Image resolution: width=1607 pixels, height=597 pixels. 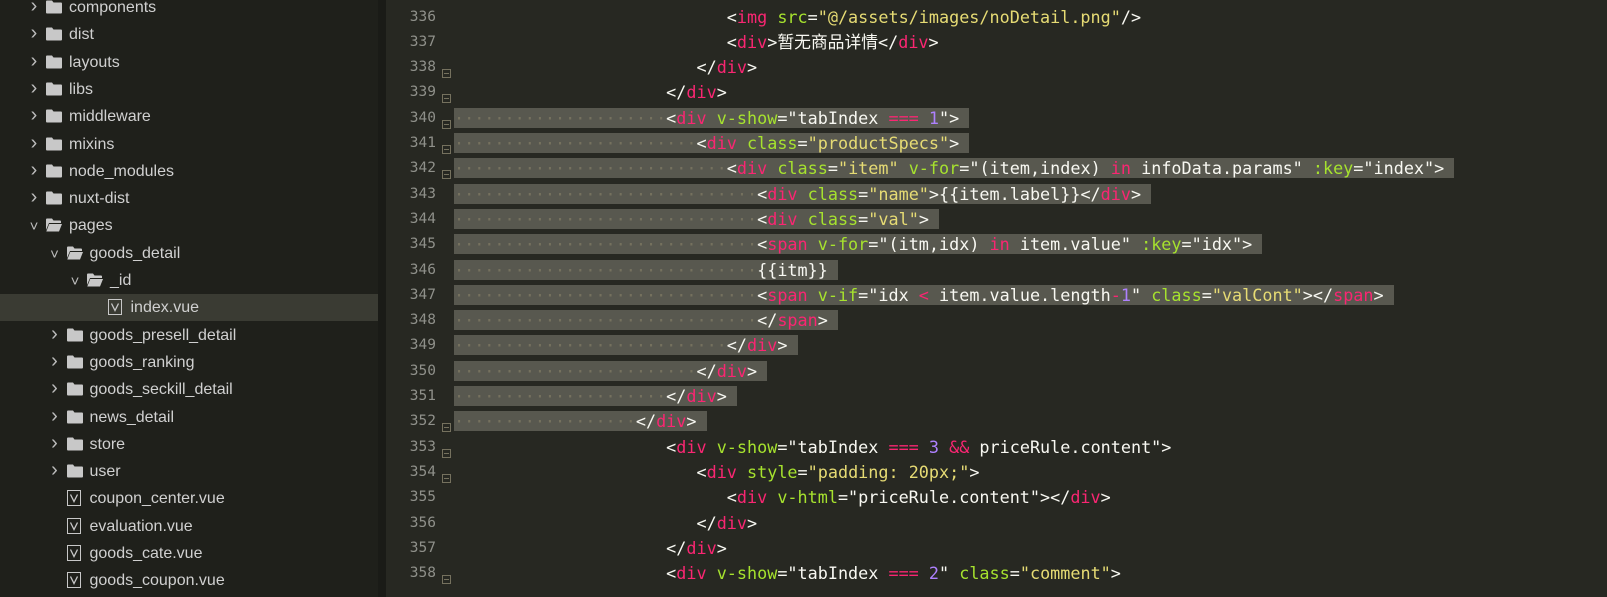 I want to click on tree-folder-components: › components, so click(x=189, y=10).